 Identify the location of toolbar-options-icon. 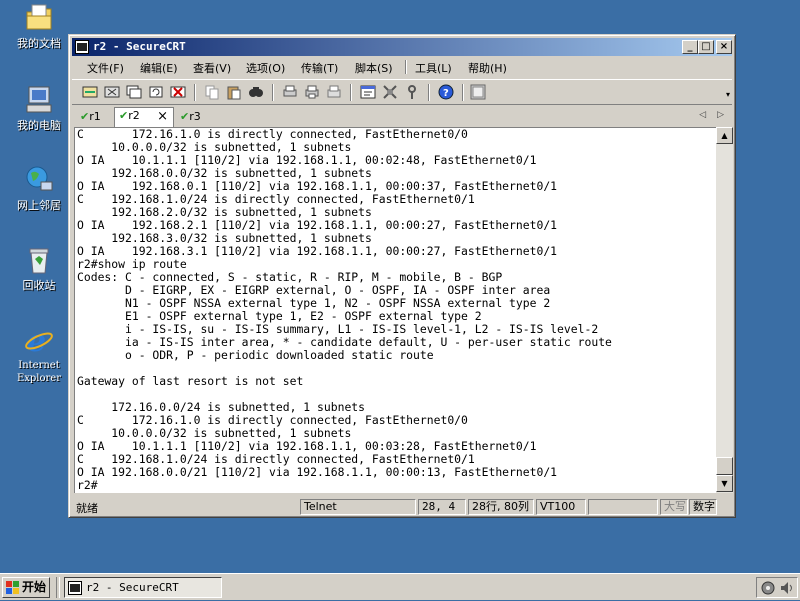
(478, 92).